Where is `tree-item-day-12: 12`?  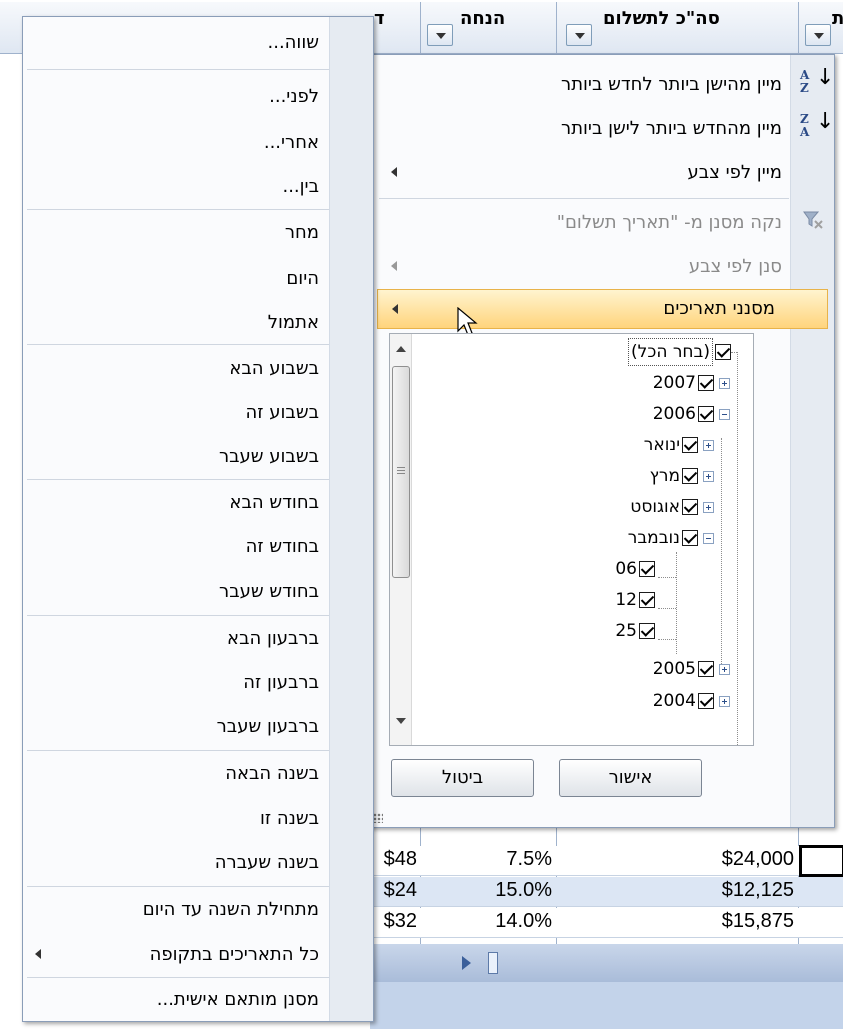
tree-item-day-12: 12 is located at coordinates (636, 600).